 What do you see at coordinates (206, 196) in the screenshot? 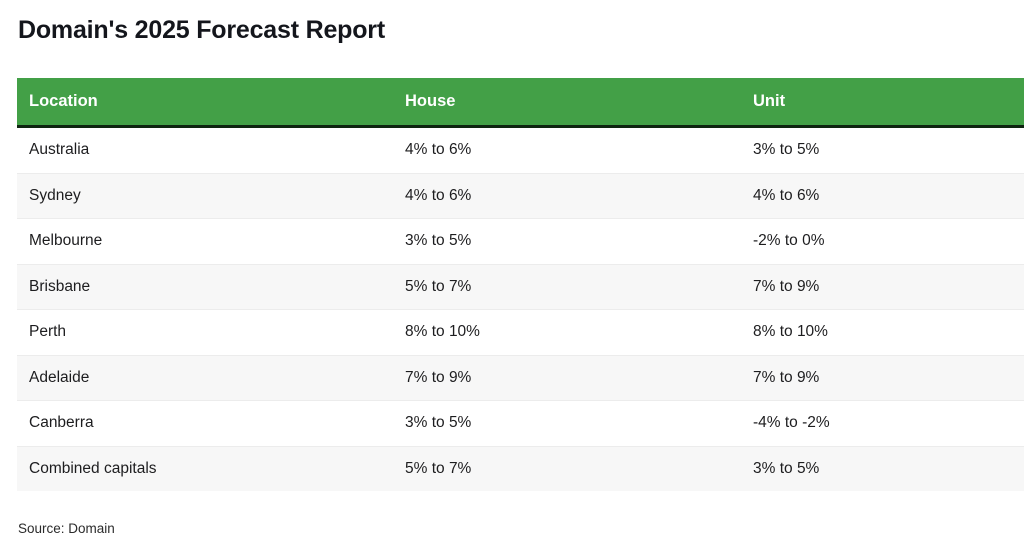
I see `cell-location: Sydney` at bounding box center [206, 196].